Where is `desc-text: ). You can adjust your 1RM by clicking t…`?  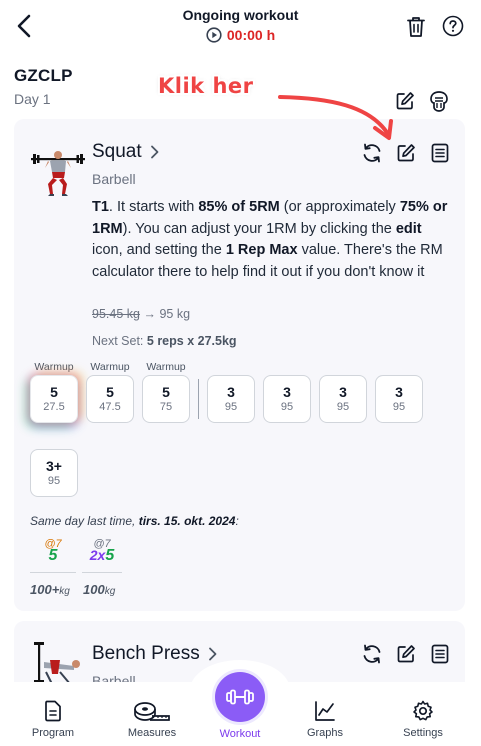
desc-text: ). You can adjust your 1RM by clicking t… is located at coordinates (259, 228).